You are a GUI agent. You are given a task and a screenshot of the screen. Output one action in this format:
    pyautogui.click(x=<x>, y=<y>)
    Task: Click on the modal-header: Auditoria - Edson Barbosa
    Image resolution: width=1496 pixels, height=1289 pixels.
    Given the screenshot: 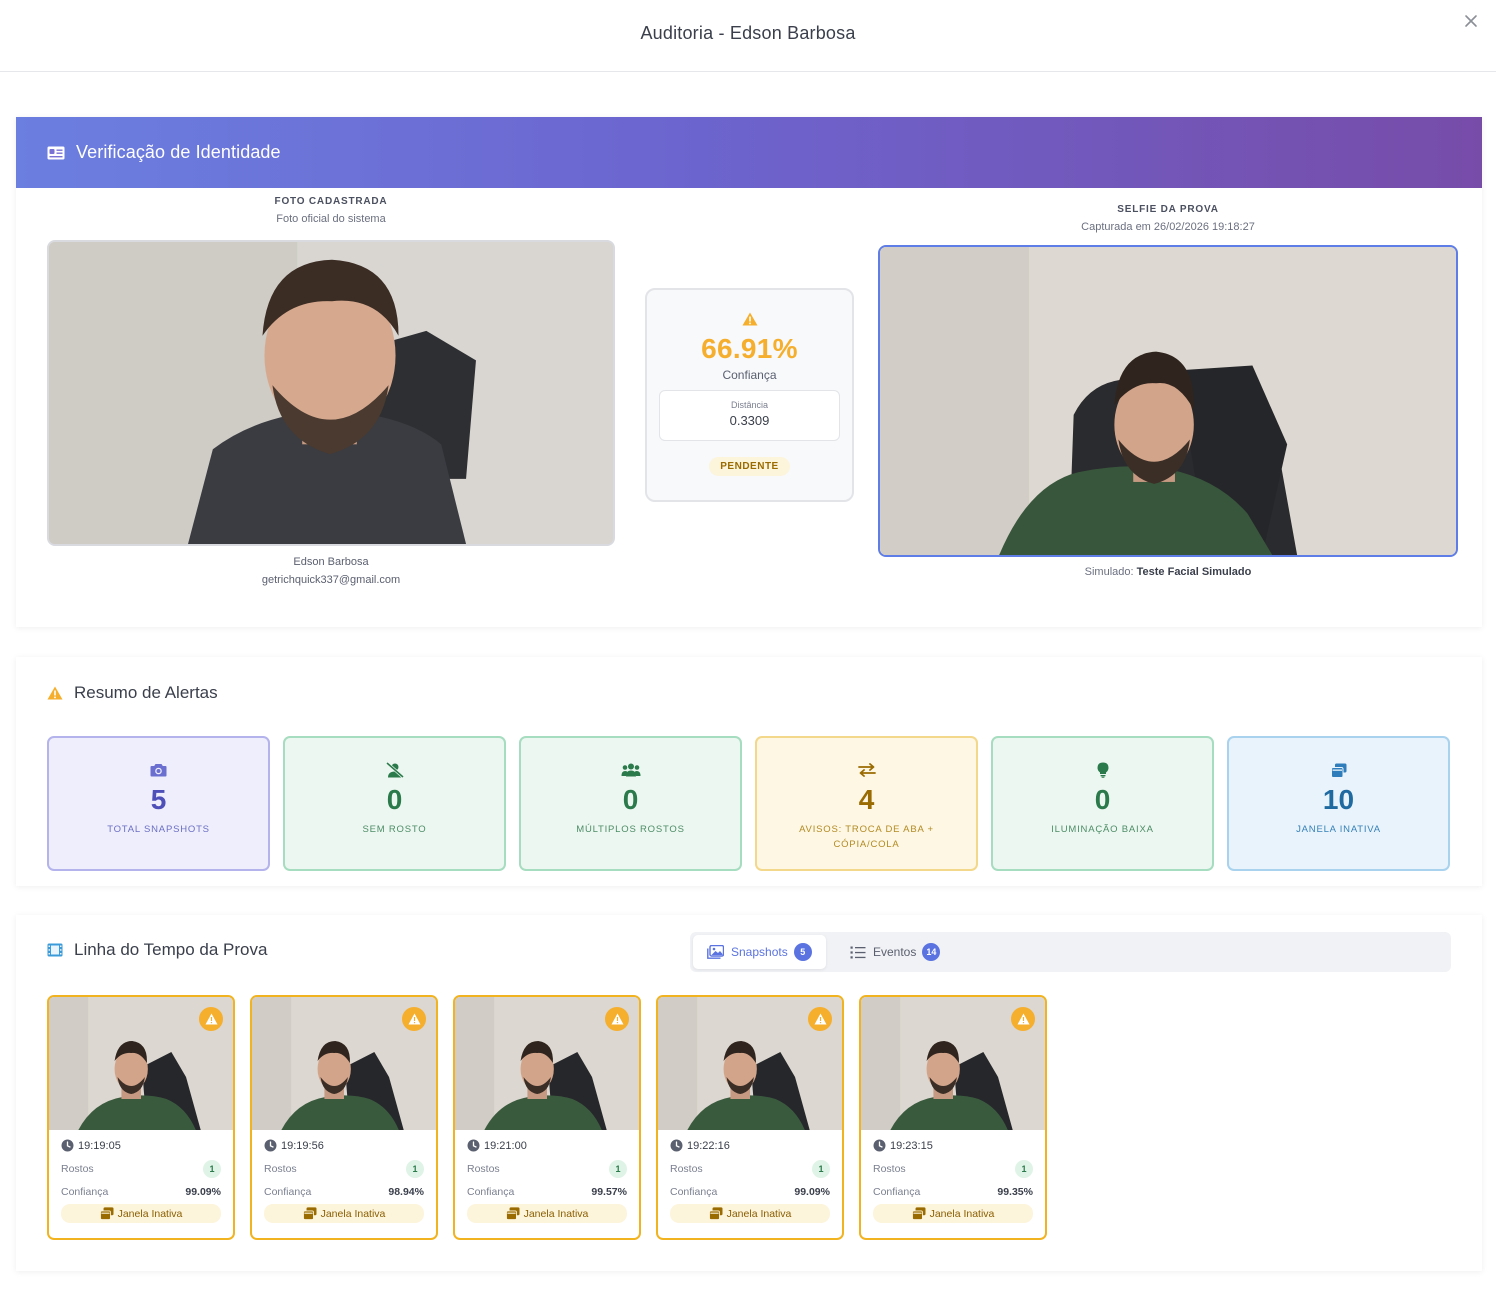 What is the action you would take?
    pyautogui.click(x=748, y=36)
    